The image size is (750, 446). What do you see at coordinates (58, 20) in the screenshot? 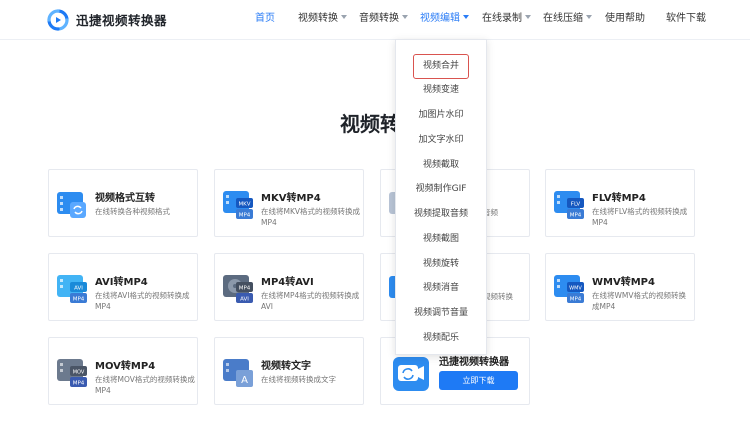
I see `logo-icon` at bounding box center [58, 20].